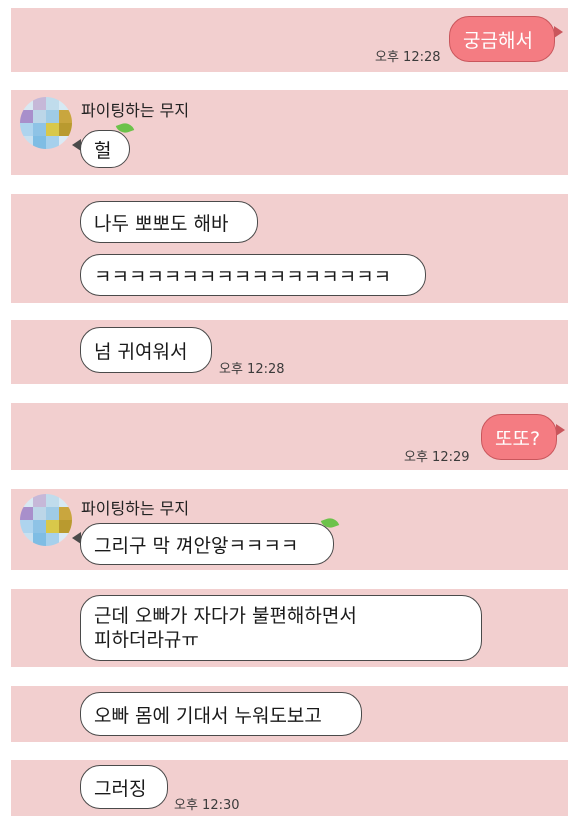 The image size is (571, 834). Describe the element at coordinates (437, 457) in the screenshot. I see `message-time: 오후 12:29` at that location.